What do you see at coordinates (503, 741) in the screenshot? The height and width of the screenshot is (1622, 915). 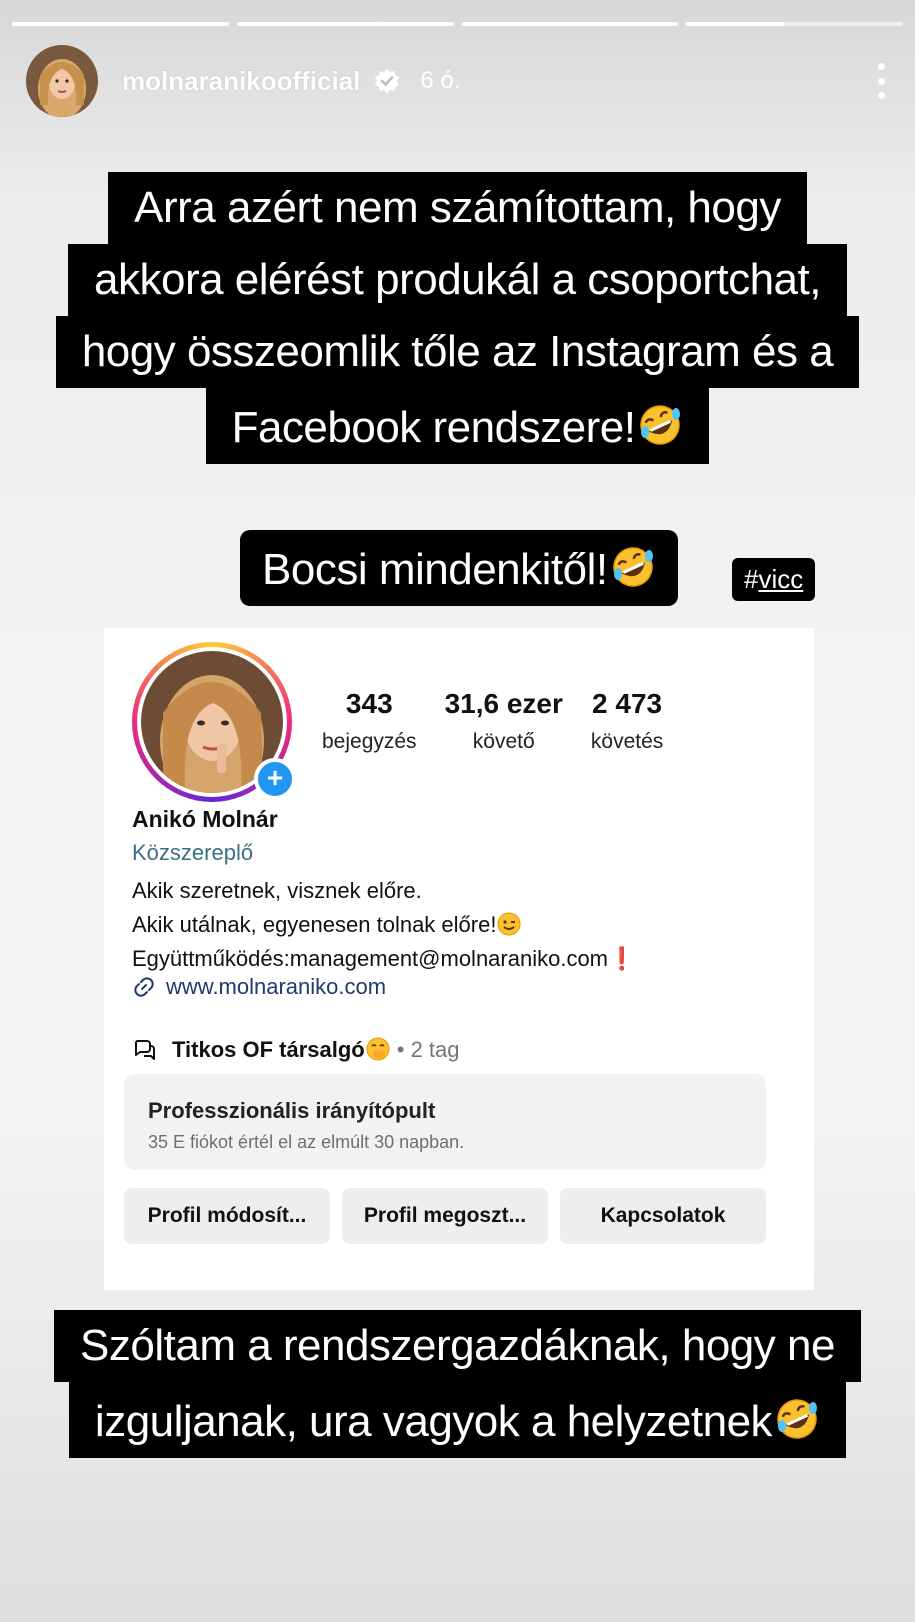 I see `stat-label: követő` at bounding box center [503, 741].